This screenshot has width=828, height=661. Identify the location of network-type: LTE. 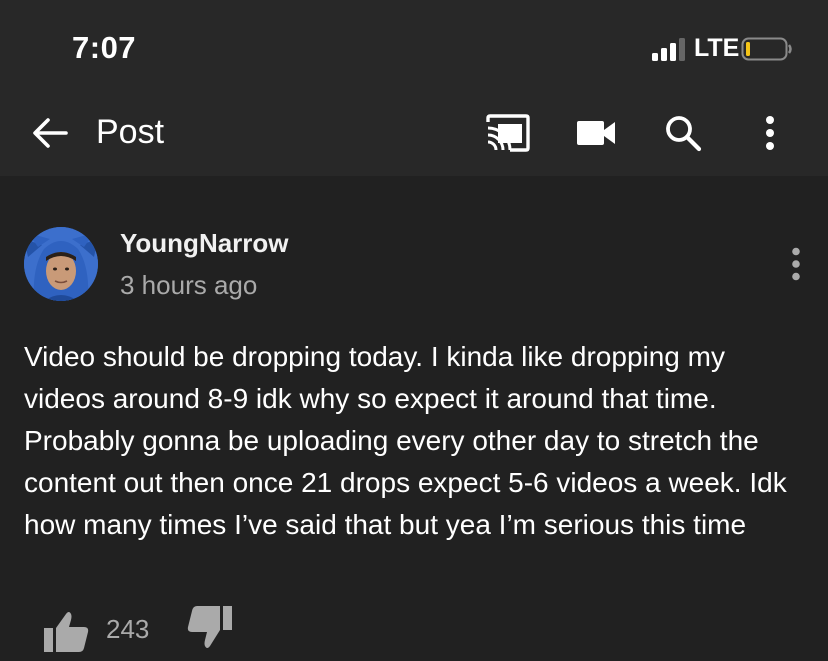
(717, 48).